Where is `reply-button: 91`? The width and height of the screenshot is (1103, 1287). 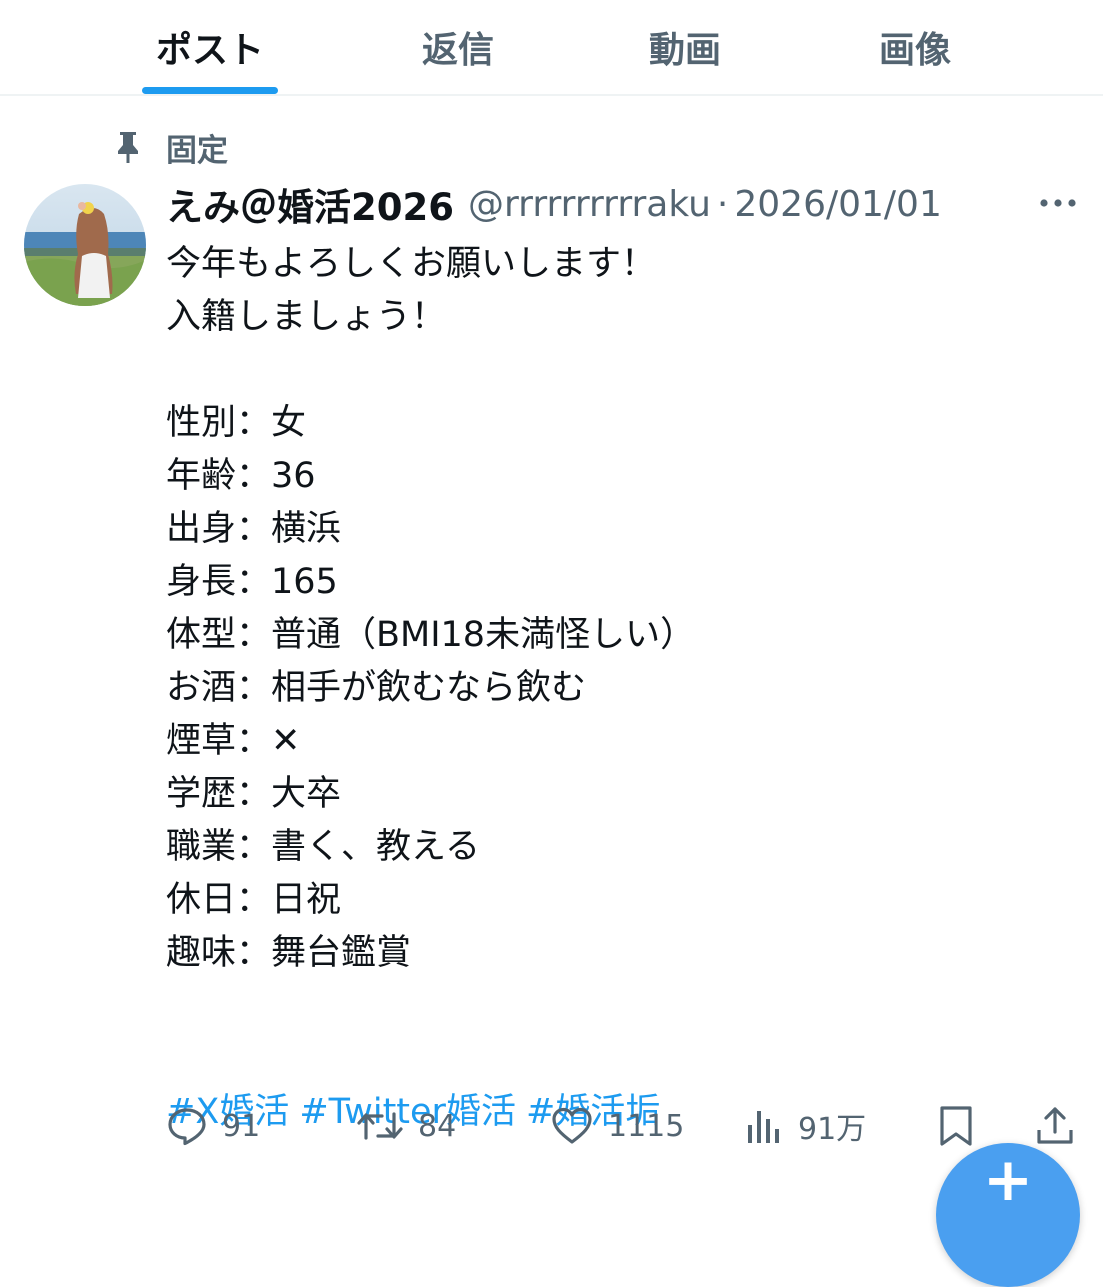 reply-button: 91 is located at coordinates (213, 1126).